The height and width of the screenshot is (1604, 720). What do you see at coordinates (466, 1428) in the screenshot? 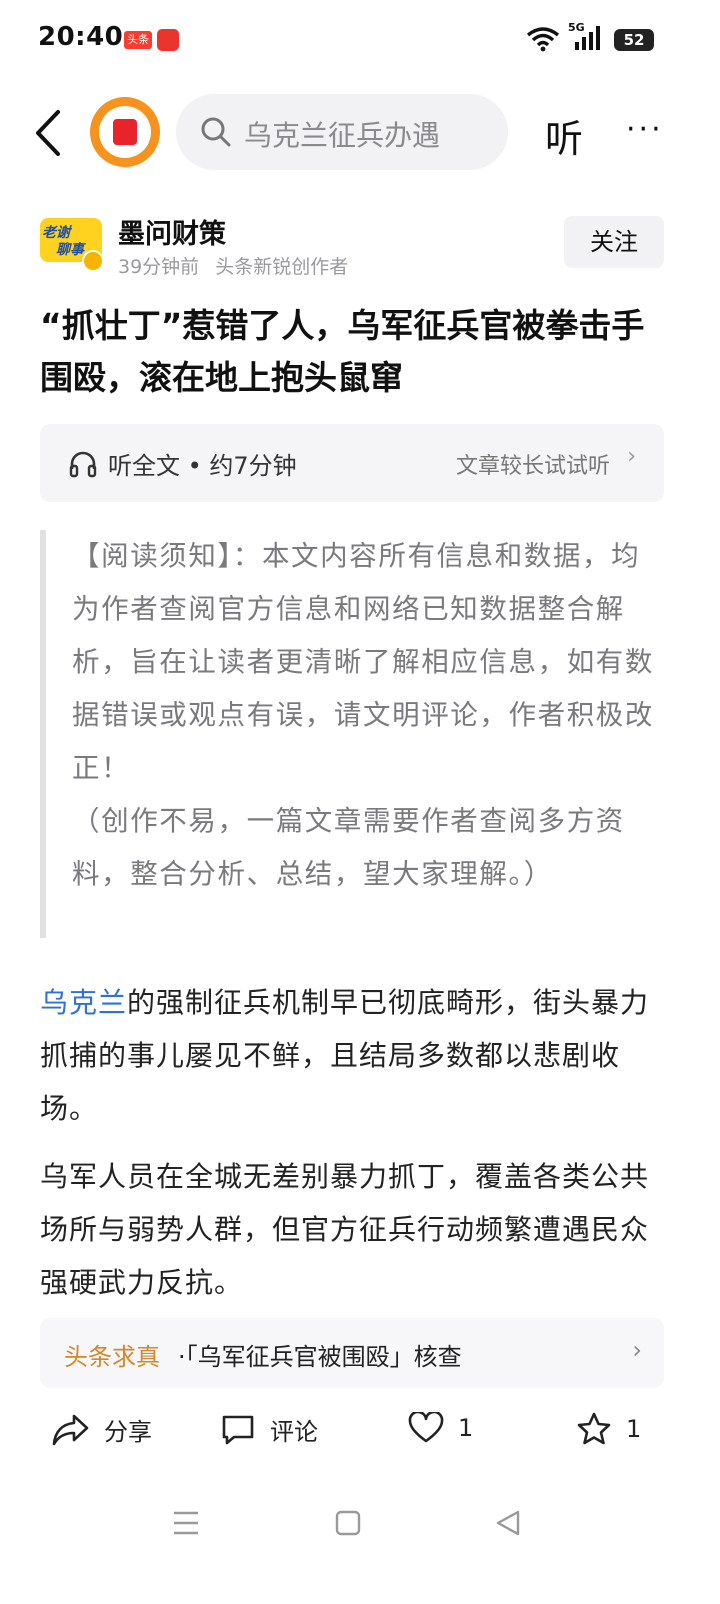
I see `like-count: 1` at bounding box center [466, 1428].